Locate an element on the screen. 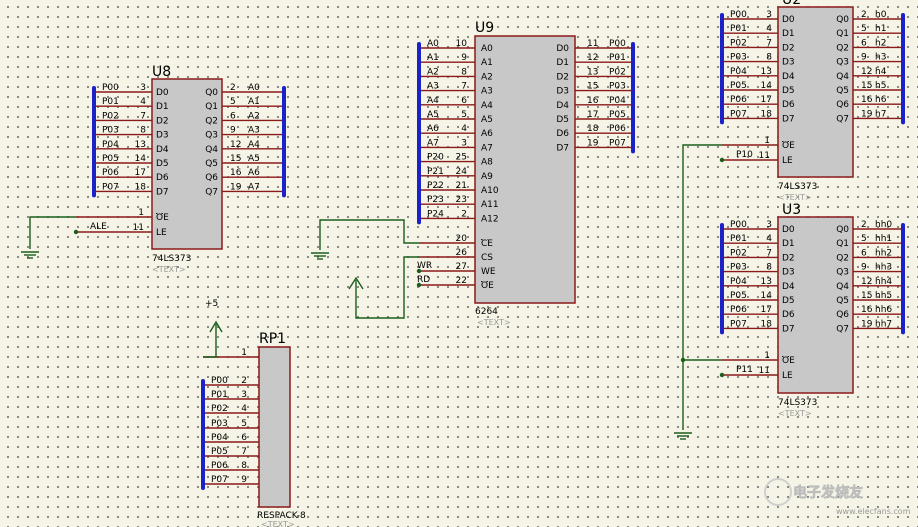  u9-net-label: P23 is located at coordinates (435, 200).